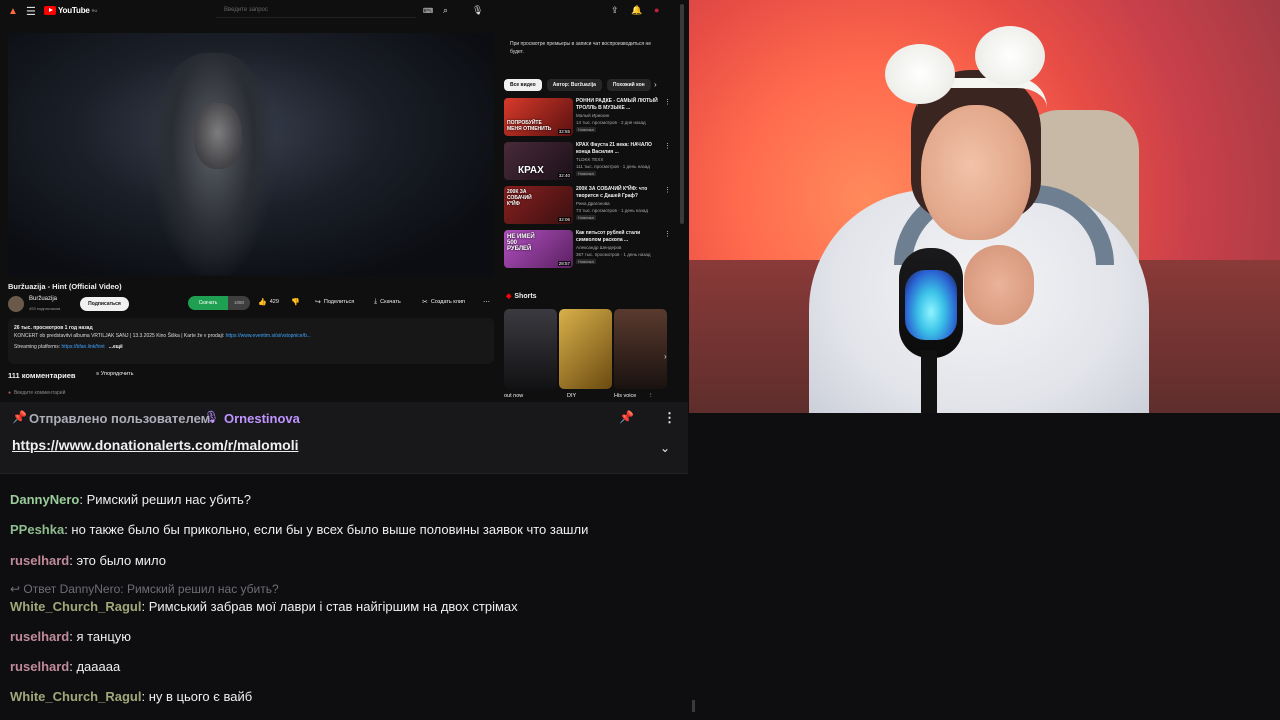 The width and height of the screenshot is (1280, 720). Describe the element at coordinates (83, 347) in the screenshot. I see `description-link-2: https://bfan.link/hint` at that location.